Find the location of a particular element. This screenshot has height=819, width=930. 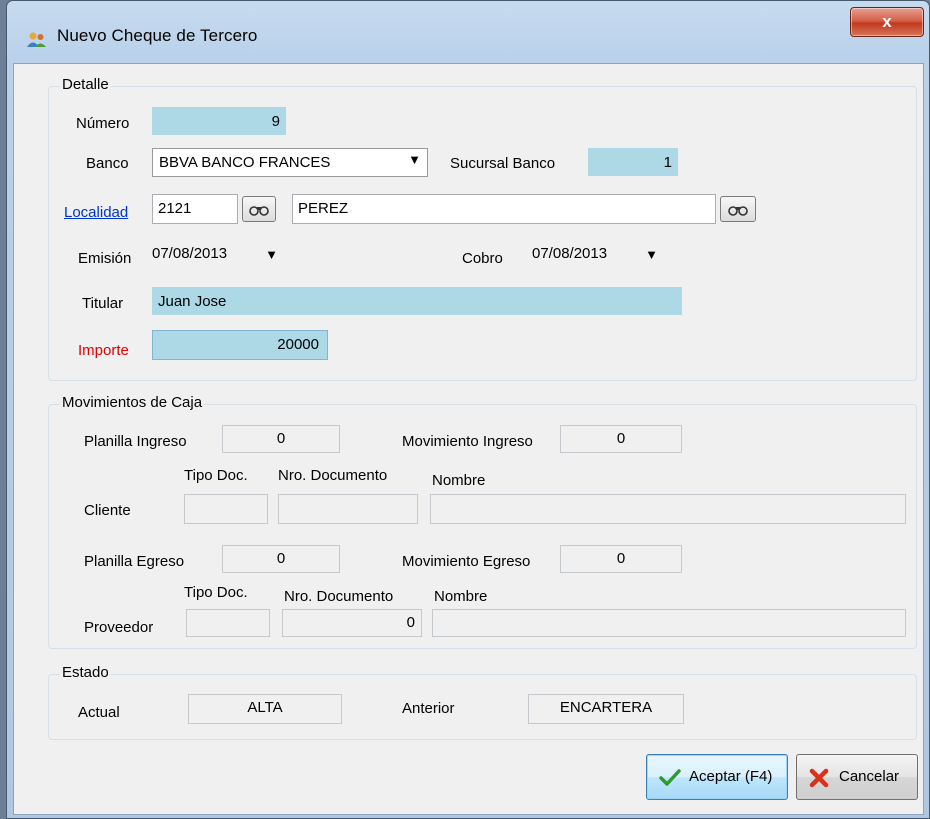

planilla-ingreso-field: 0 is located at coordinates (281, 439).